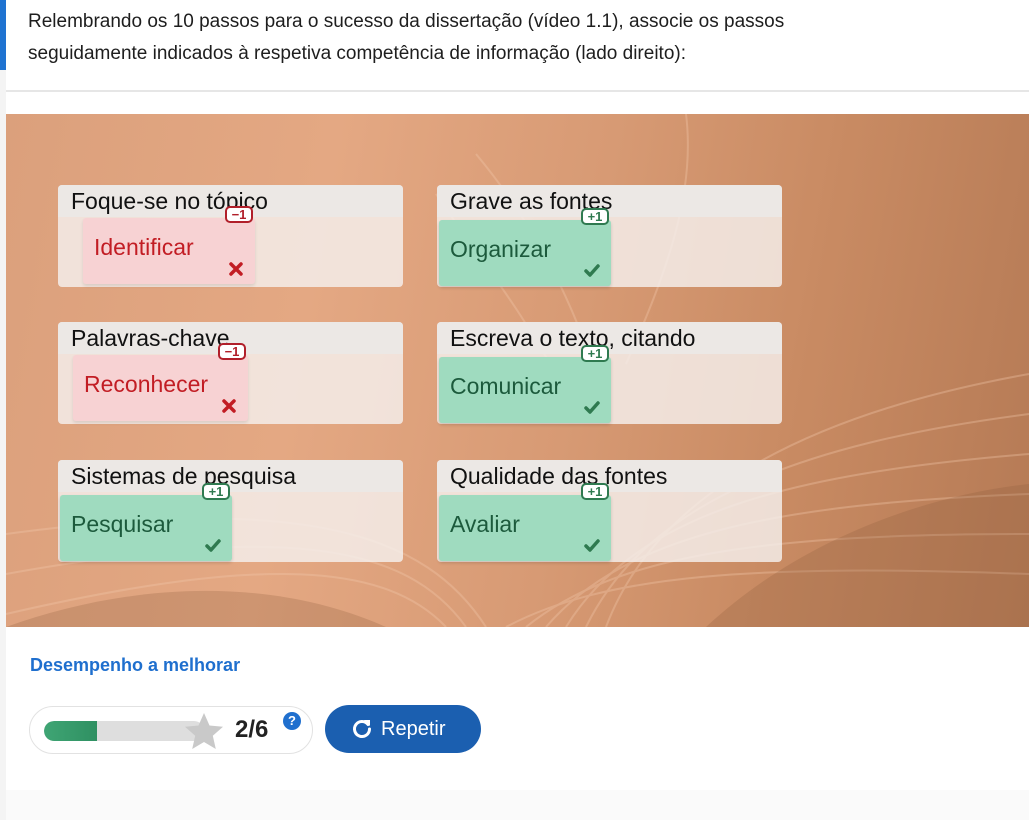  I want to click on retry-label: Repetir, so click(413, 729).